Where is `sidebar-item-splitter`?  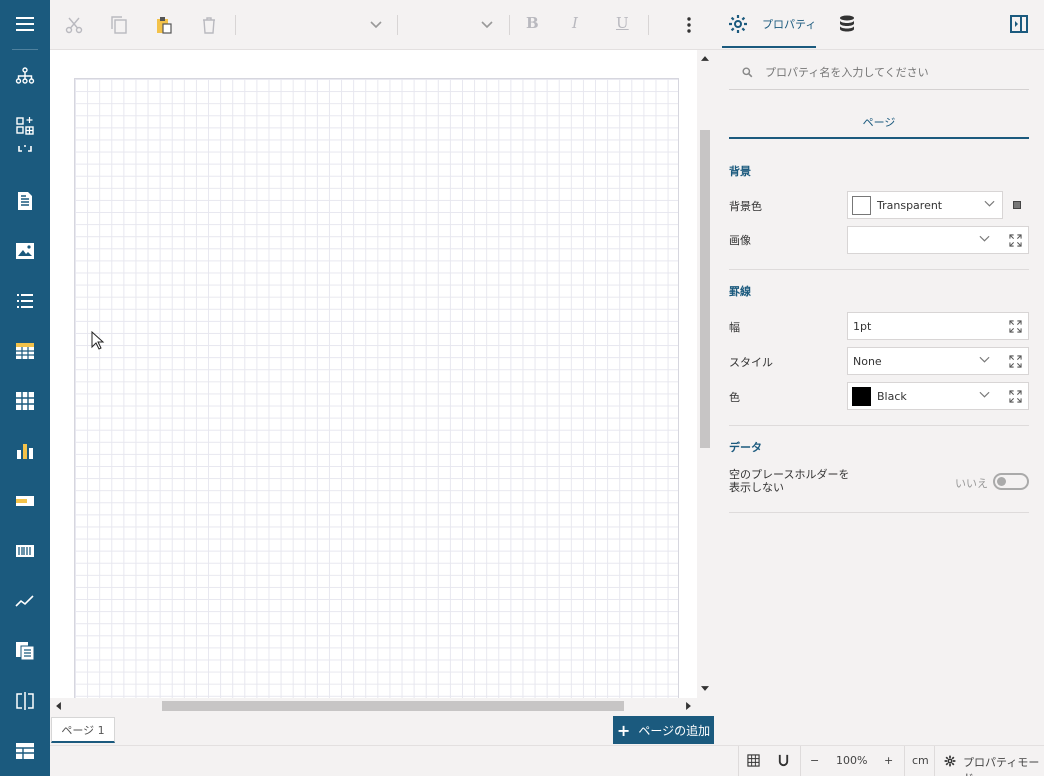
sidebar-item-splitter is located at coordinates (25, 701).